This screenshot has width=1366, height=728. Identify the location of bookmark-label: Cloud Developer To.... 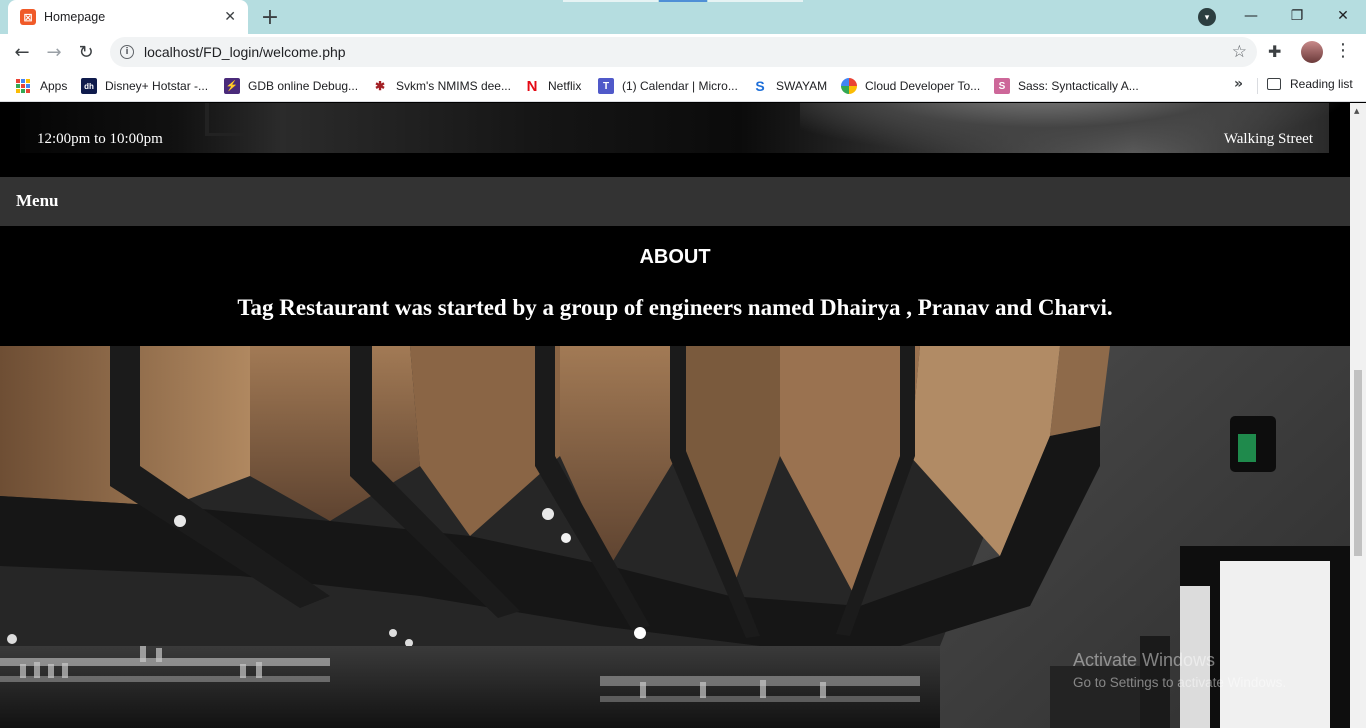
(923, 86).